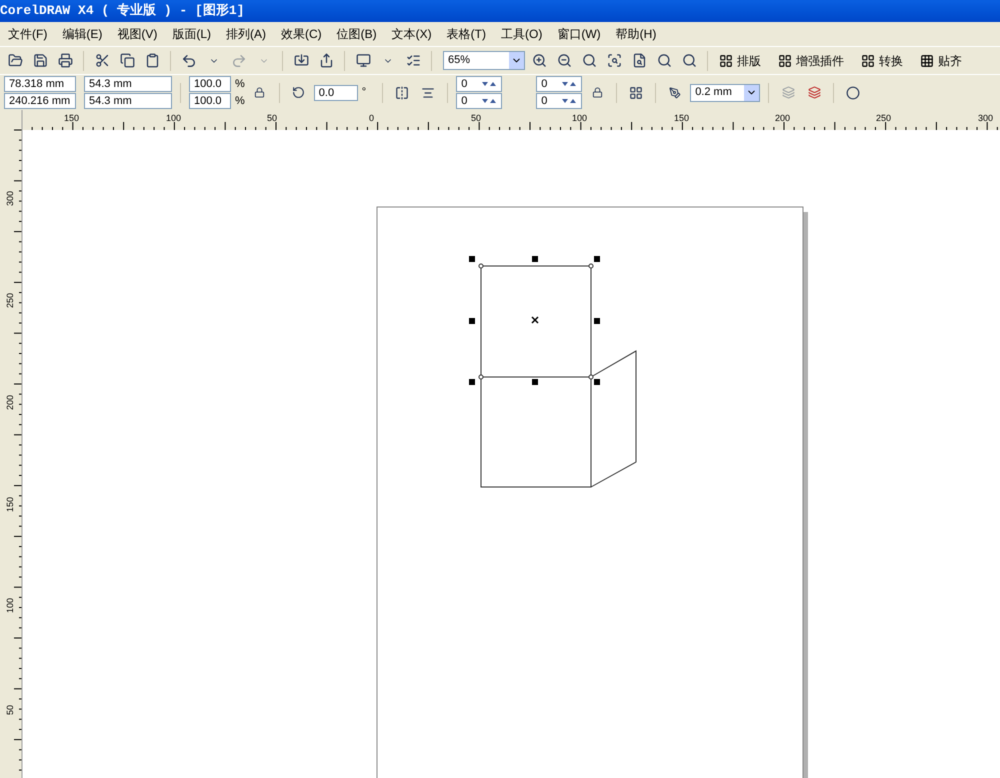 The image size is (1000, 778). Describe the element at coordinates (371, 118) in the screenshot. I see `ruler-label: 0` at that location.